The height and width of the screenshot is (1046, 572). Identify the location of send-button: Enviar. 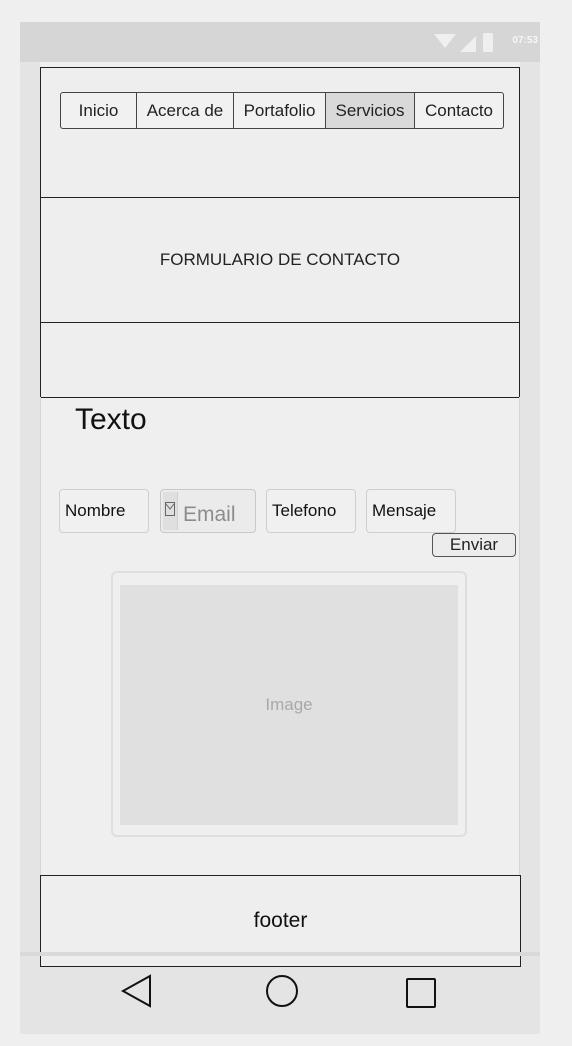
(474, 545).